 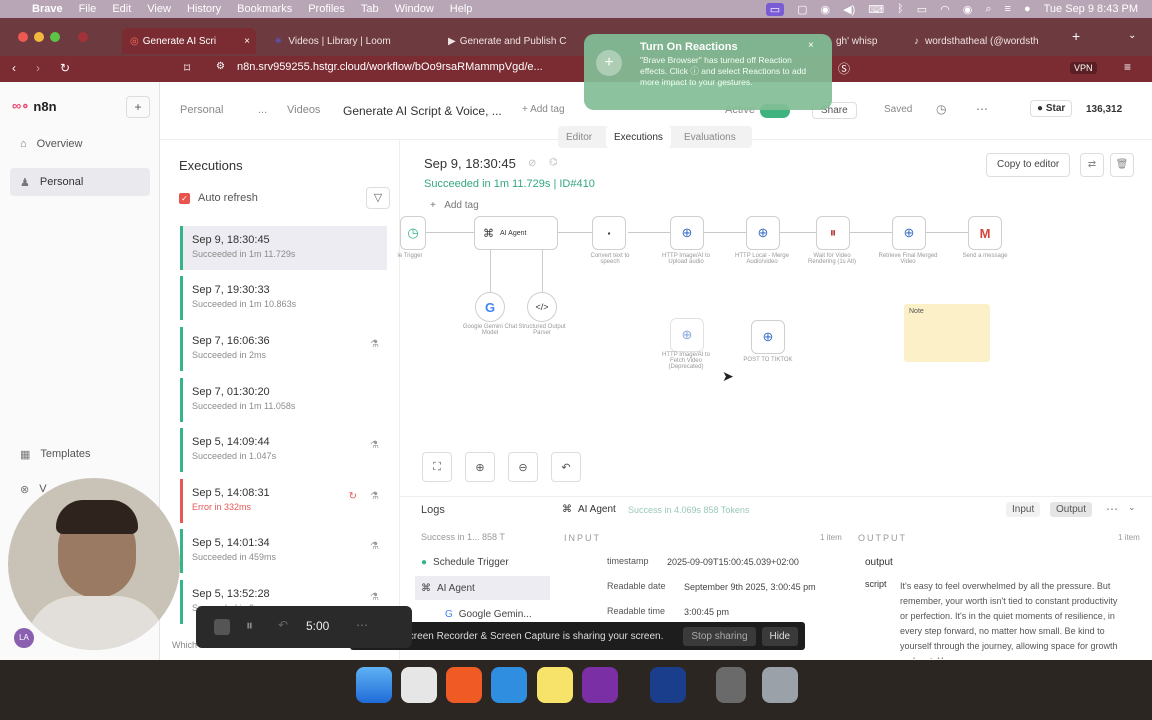 What do you see at coordinates (579, 137) in the screenshot?
I see `tab-editor: Editor` at bounding box center [579, 137].